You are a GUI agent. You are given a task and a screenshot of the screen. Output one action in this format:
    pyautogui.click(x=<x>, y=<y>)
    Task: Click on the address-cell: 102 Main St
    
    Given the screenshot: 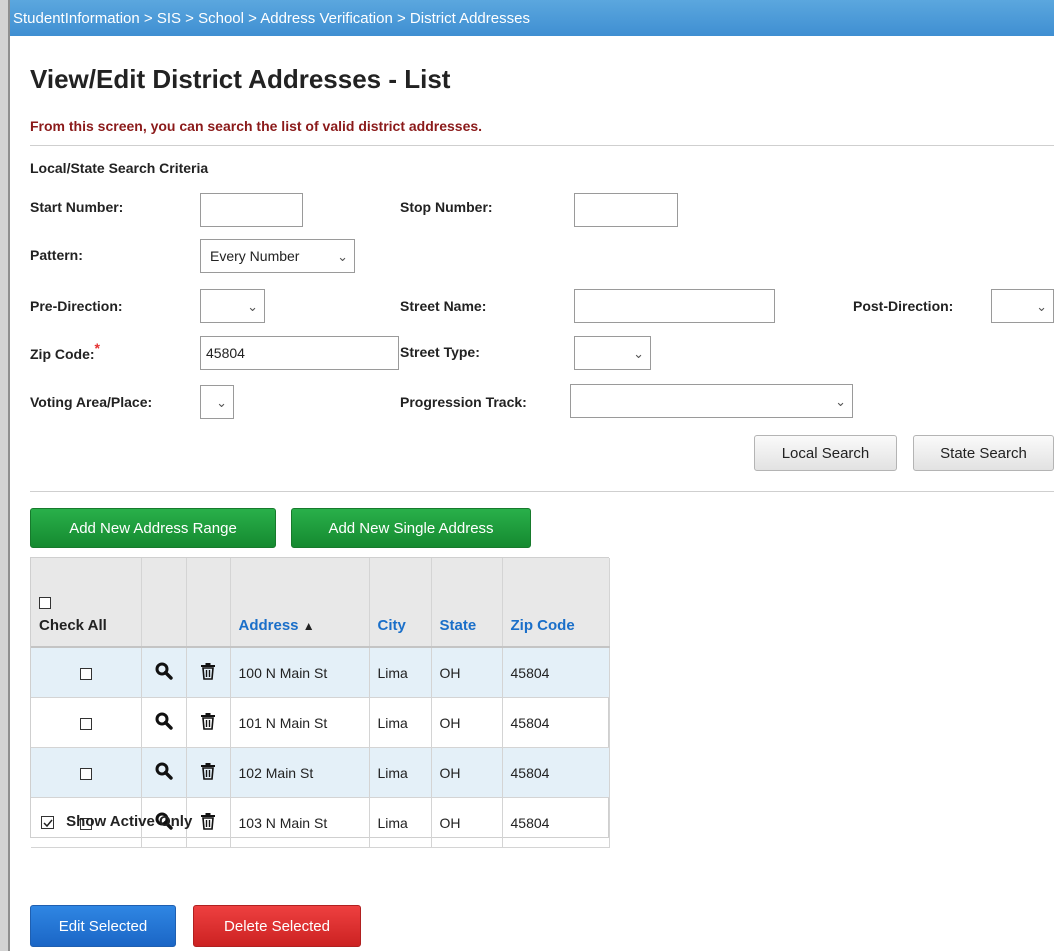 What is the action you would take?
    pyautogui.click(x=300, y=772)
    